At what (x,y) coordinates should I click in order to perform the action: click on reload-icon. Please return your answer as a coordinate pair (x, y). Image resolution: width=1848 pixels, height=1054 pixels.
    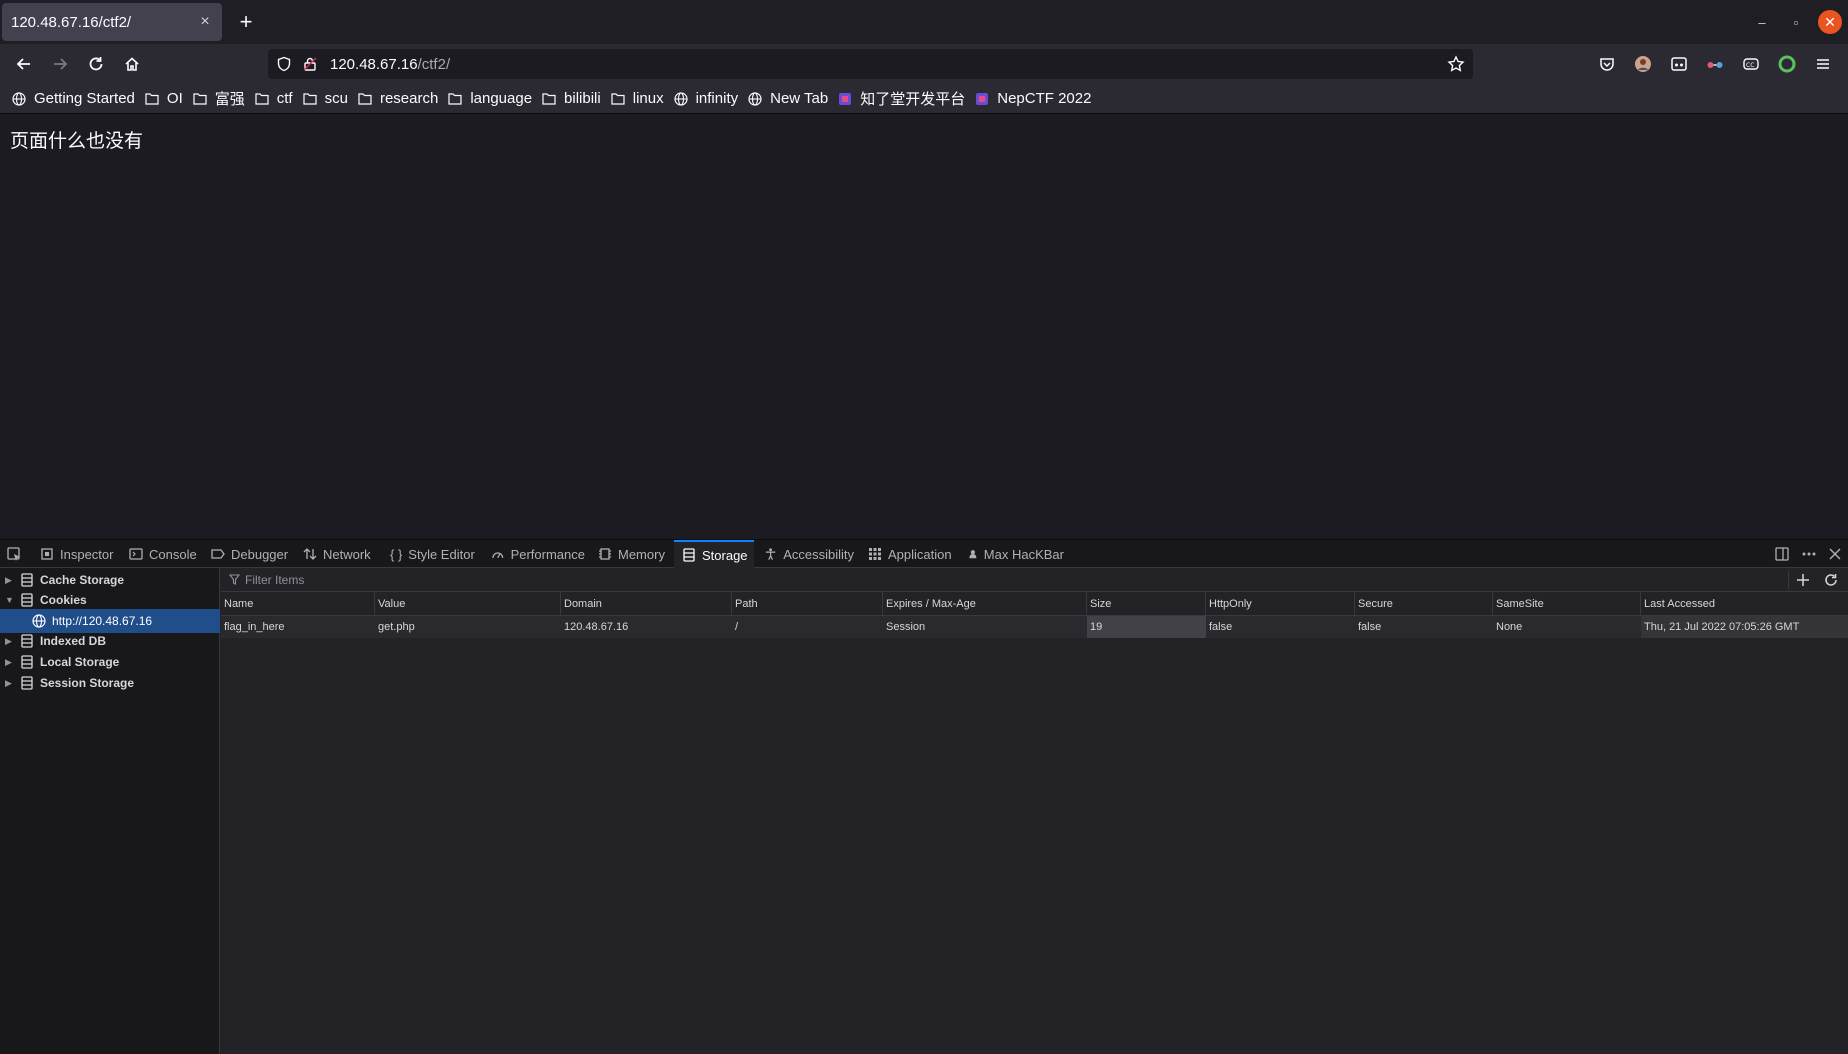
    Looking at the image, I should click on (96, 64).